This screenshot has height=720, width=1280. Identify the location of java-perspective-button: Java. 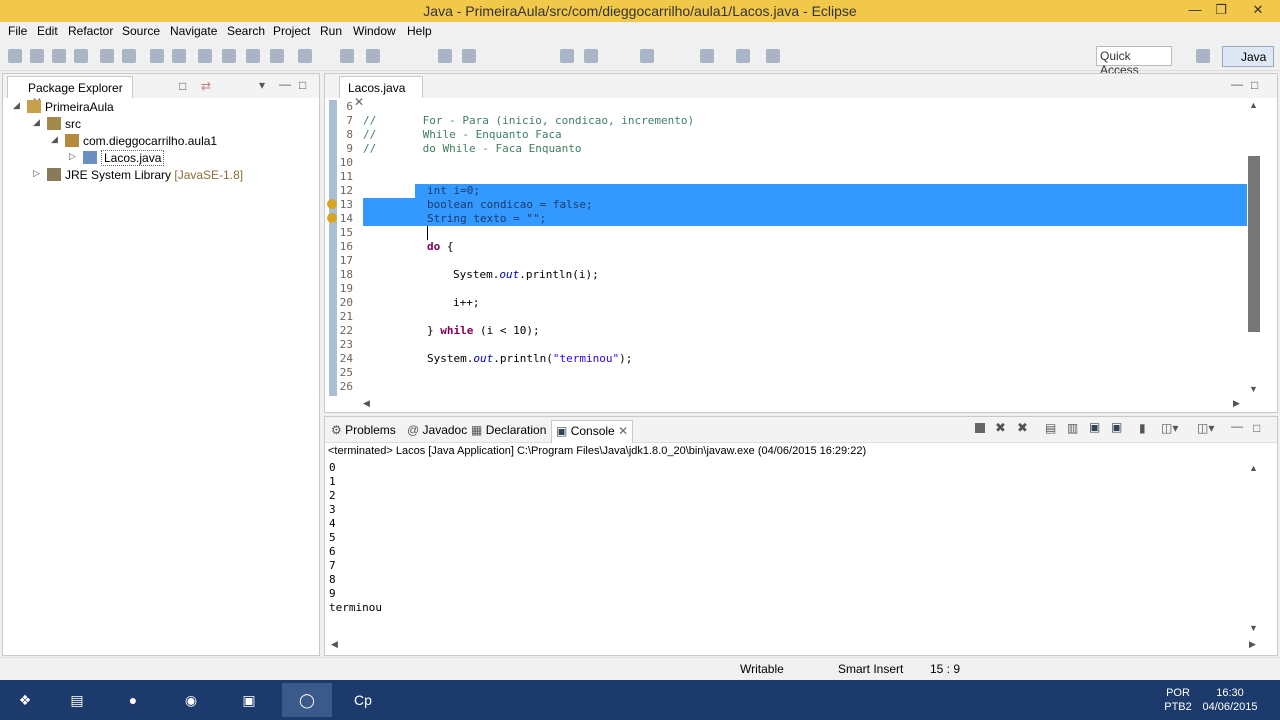
(1248, 56).